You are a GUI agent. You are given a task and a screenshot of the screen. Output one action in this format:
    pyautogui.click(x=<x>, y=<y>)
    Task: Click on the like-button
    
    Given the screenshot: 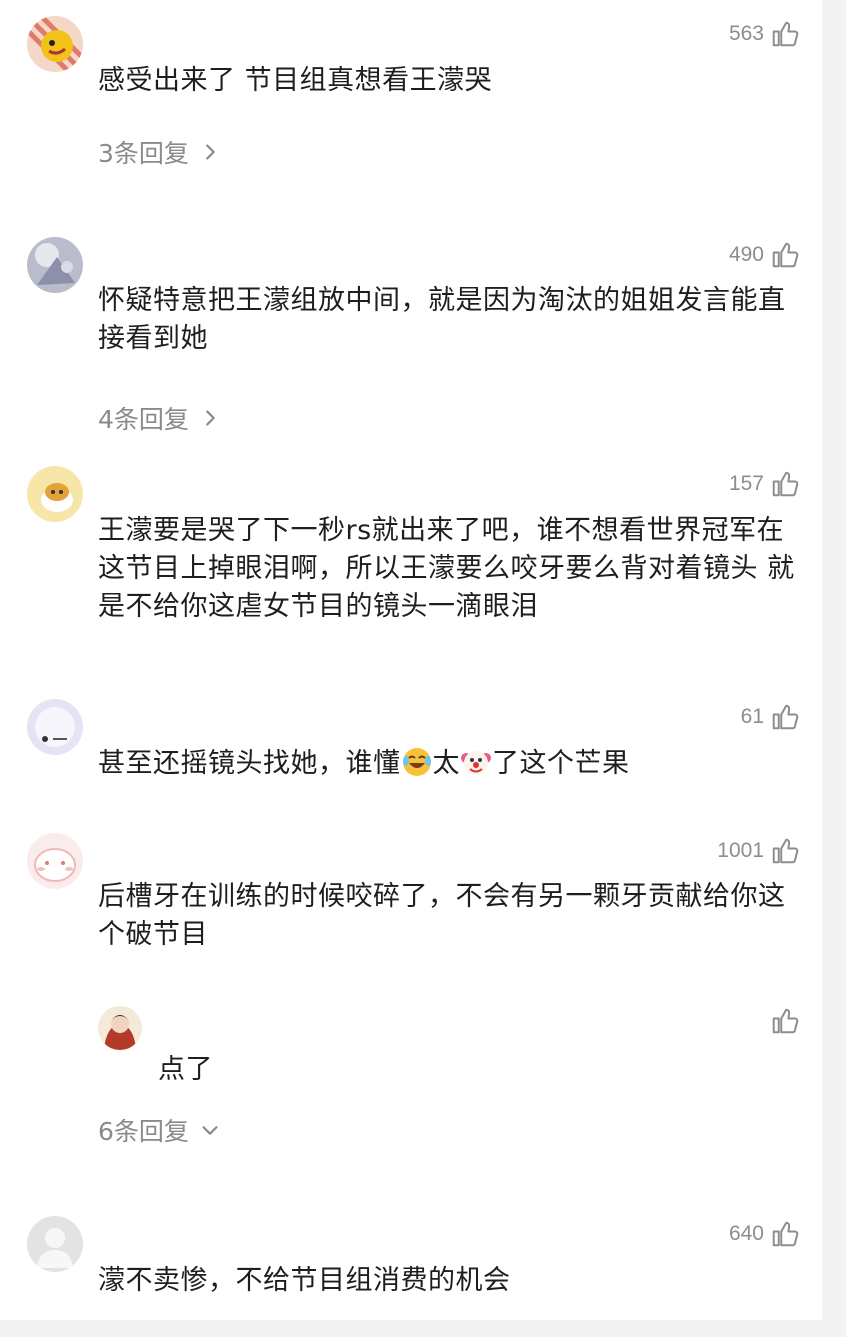 What is the action you would take?
    pyautogui.click(x=782, y=1021)
    